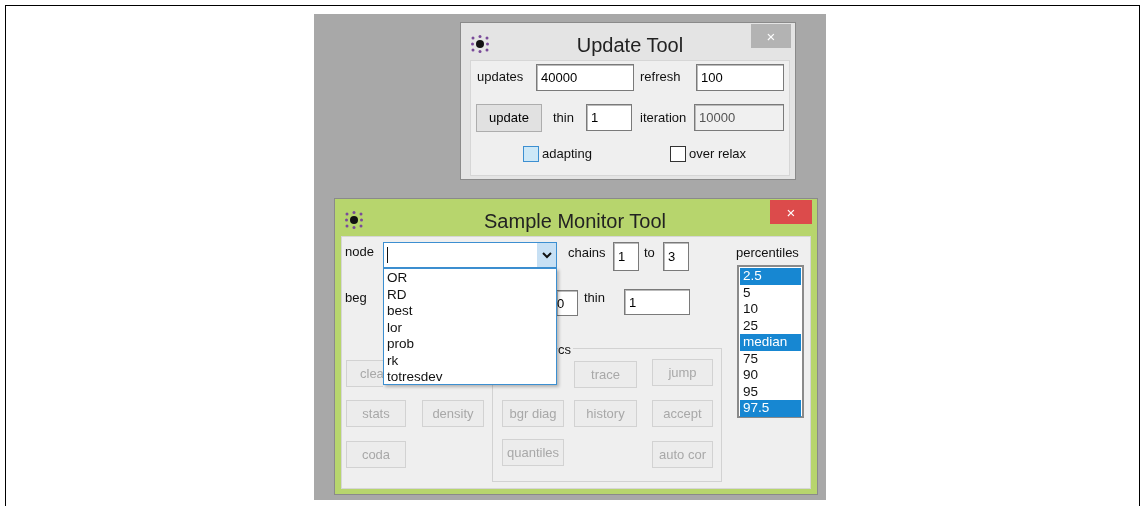 This screenshot has width=1144, height=506. What do you see at coordinates (509, 118) in the screenshot?
I see `update-button: update` at bounding box center [509, 118].